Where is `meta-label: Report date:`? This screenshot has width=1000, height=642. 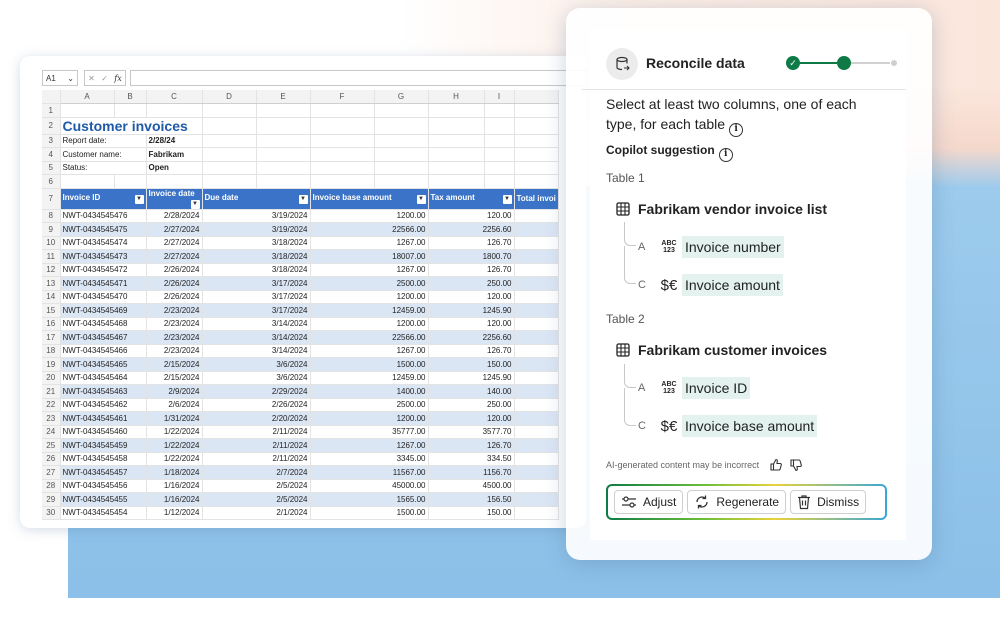 meta-label: Report date: is located at coordinates (103, 141).